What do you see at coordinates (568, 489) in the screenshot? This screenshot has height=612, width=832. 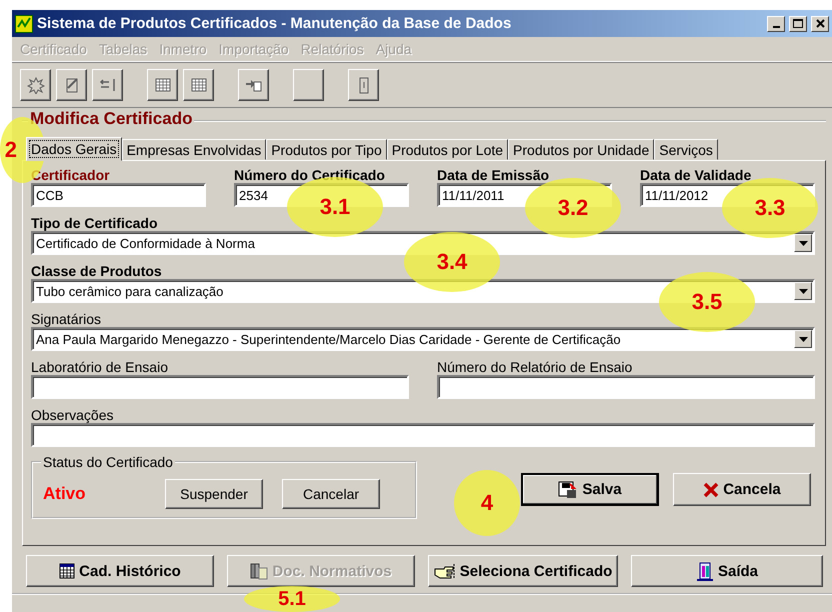 I see `floppy-disk-icon` at bounding box center [568, 489].